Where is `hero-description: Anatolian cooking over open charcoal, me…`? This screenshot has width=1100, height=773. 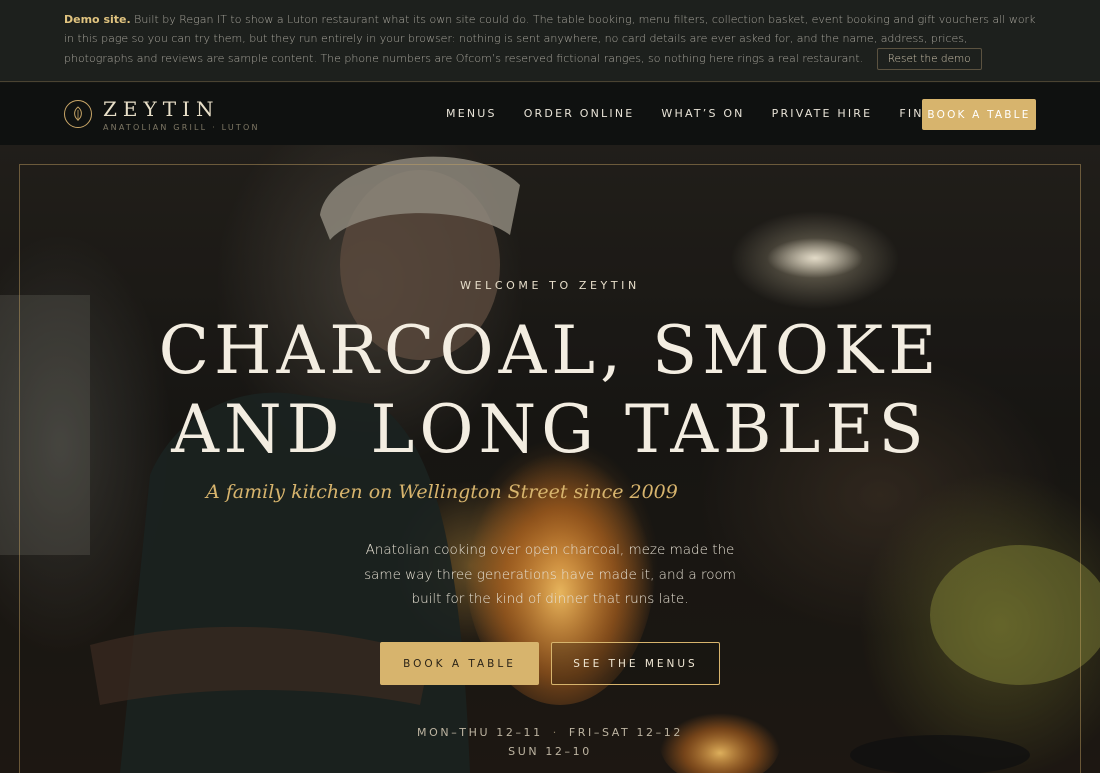
hero-description: Anatolian cooking over open charcoal, me… is located at coordinates (550, 574).